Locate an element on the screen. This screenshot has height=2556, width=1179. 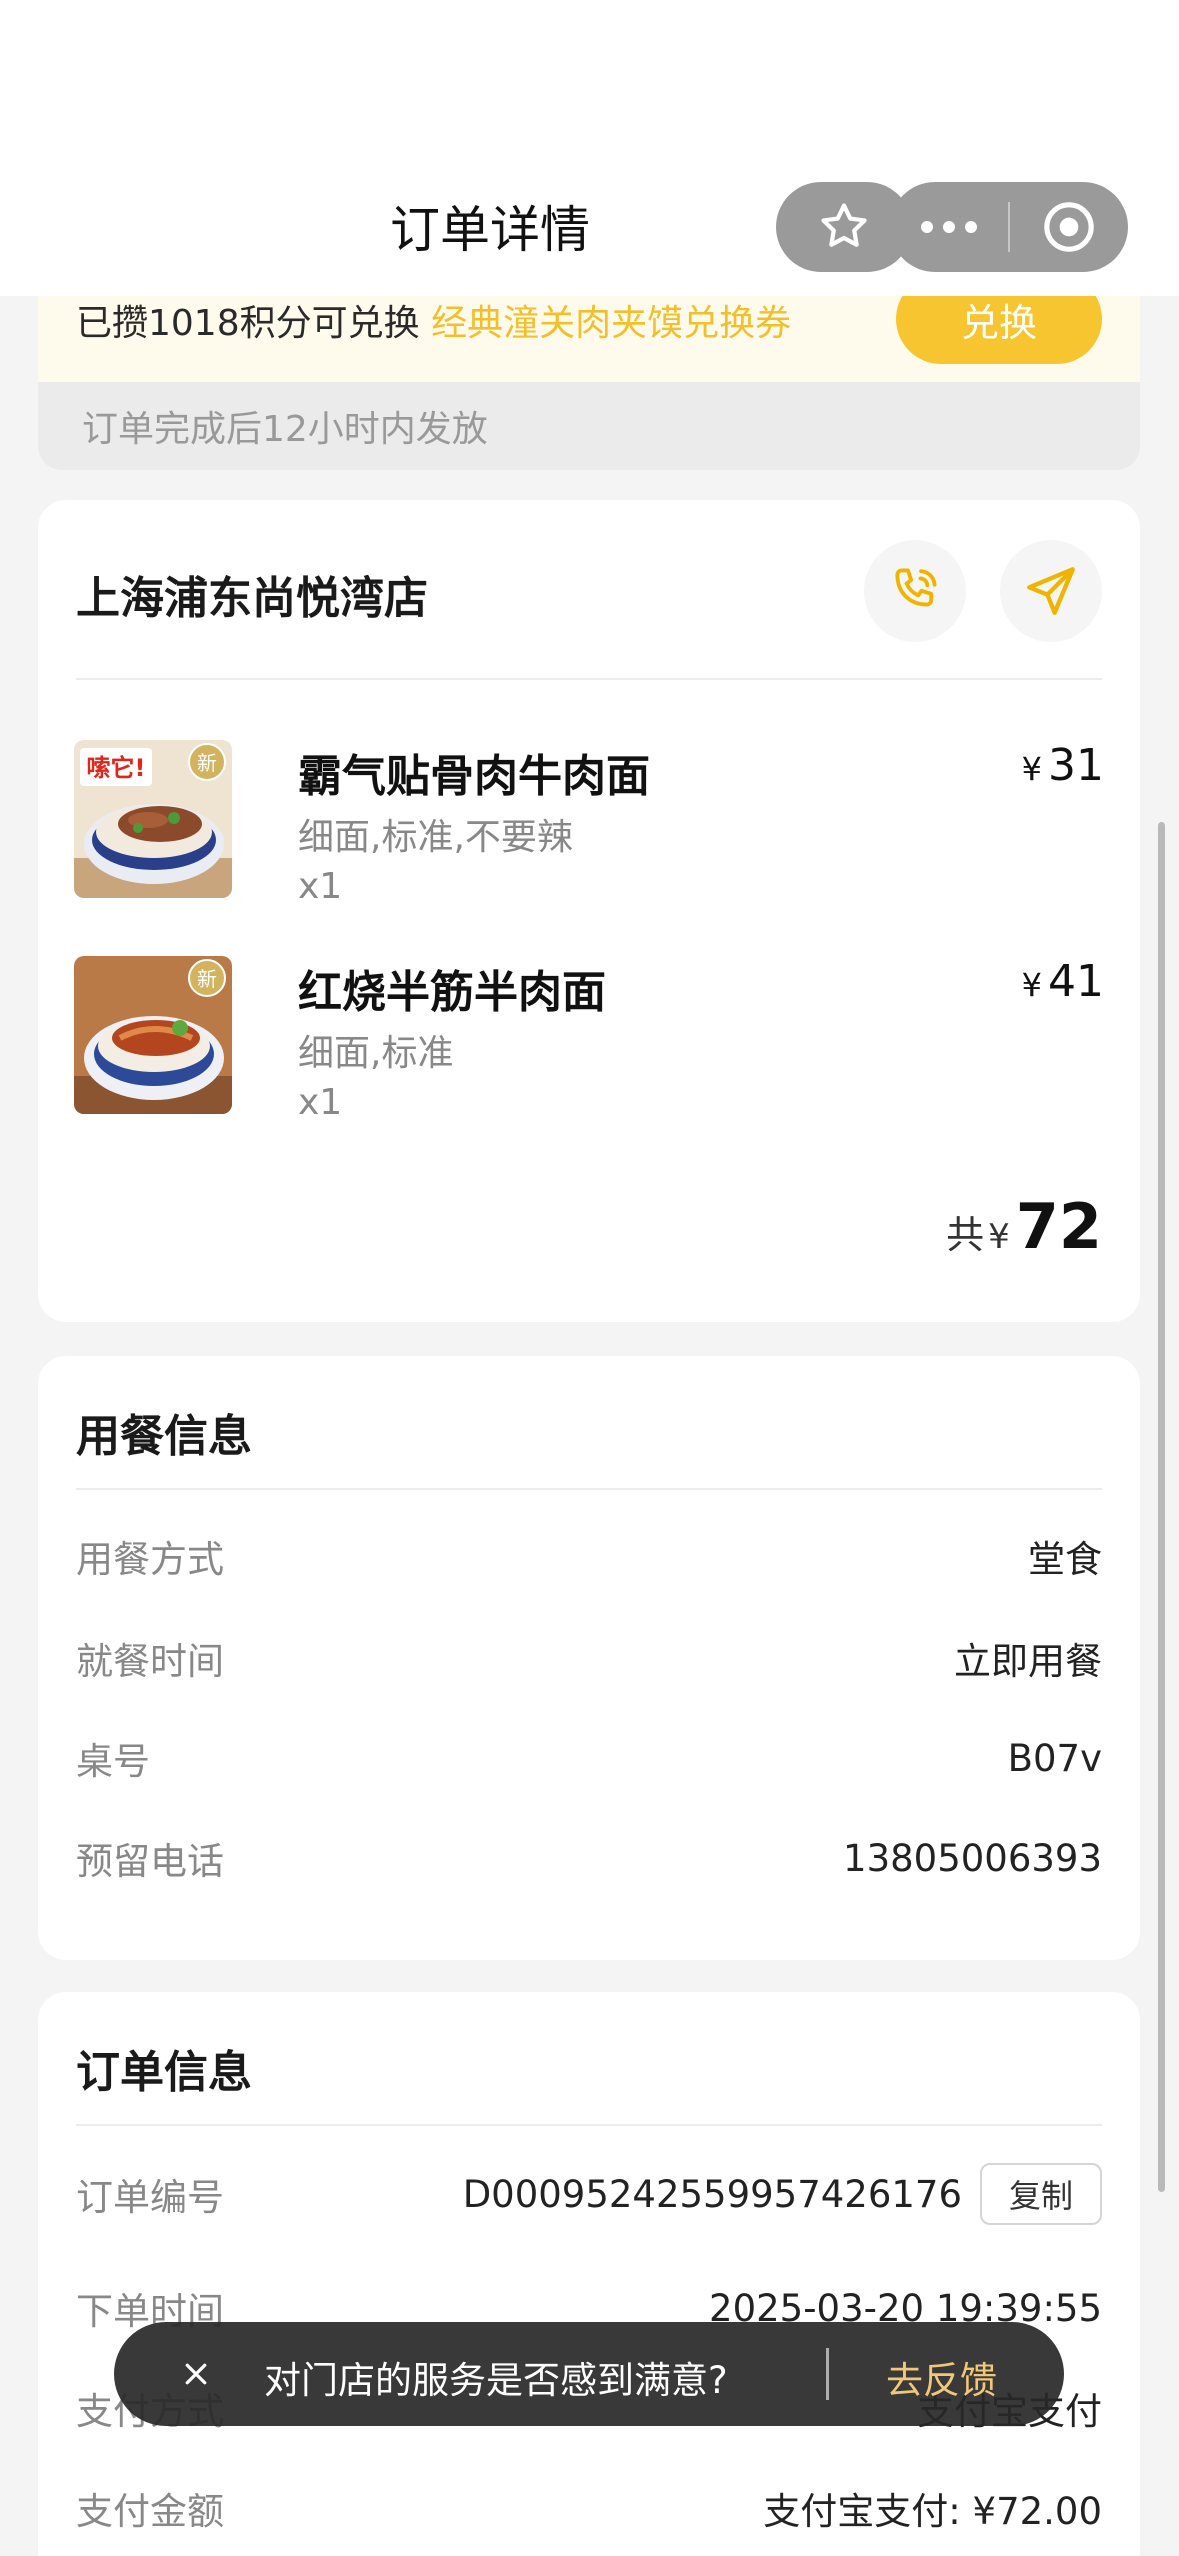
navigate-button is located at coordinates (1051, 591).